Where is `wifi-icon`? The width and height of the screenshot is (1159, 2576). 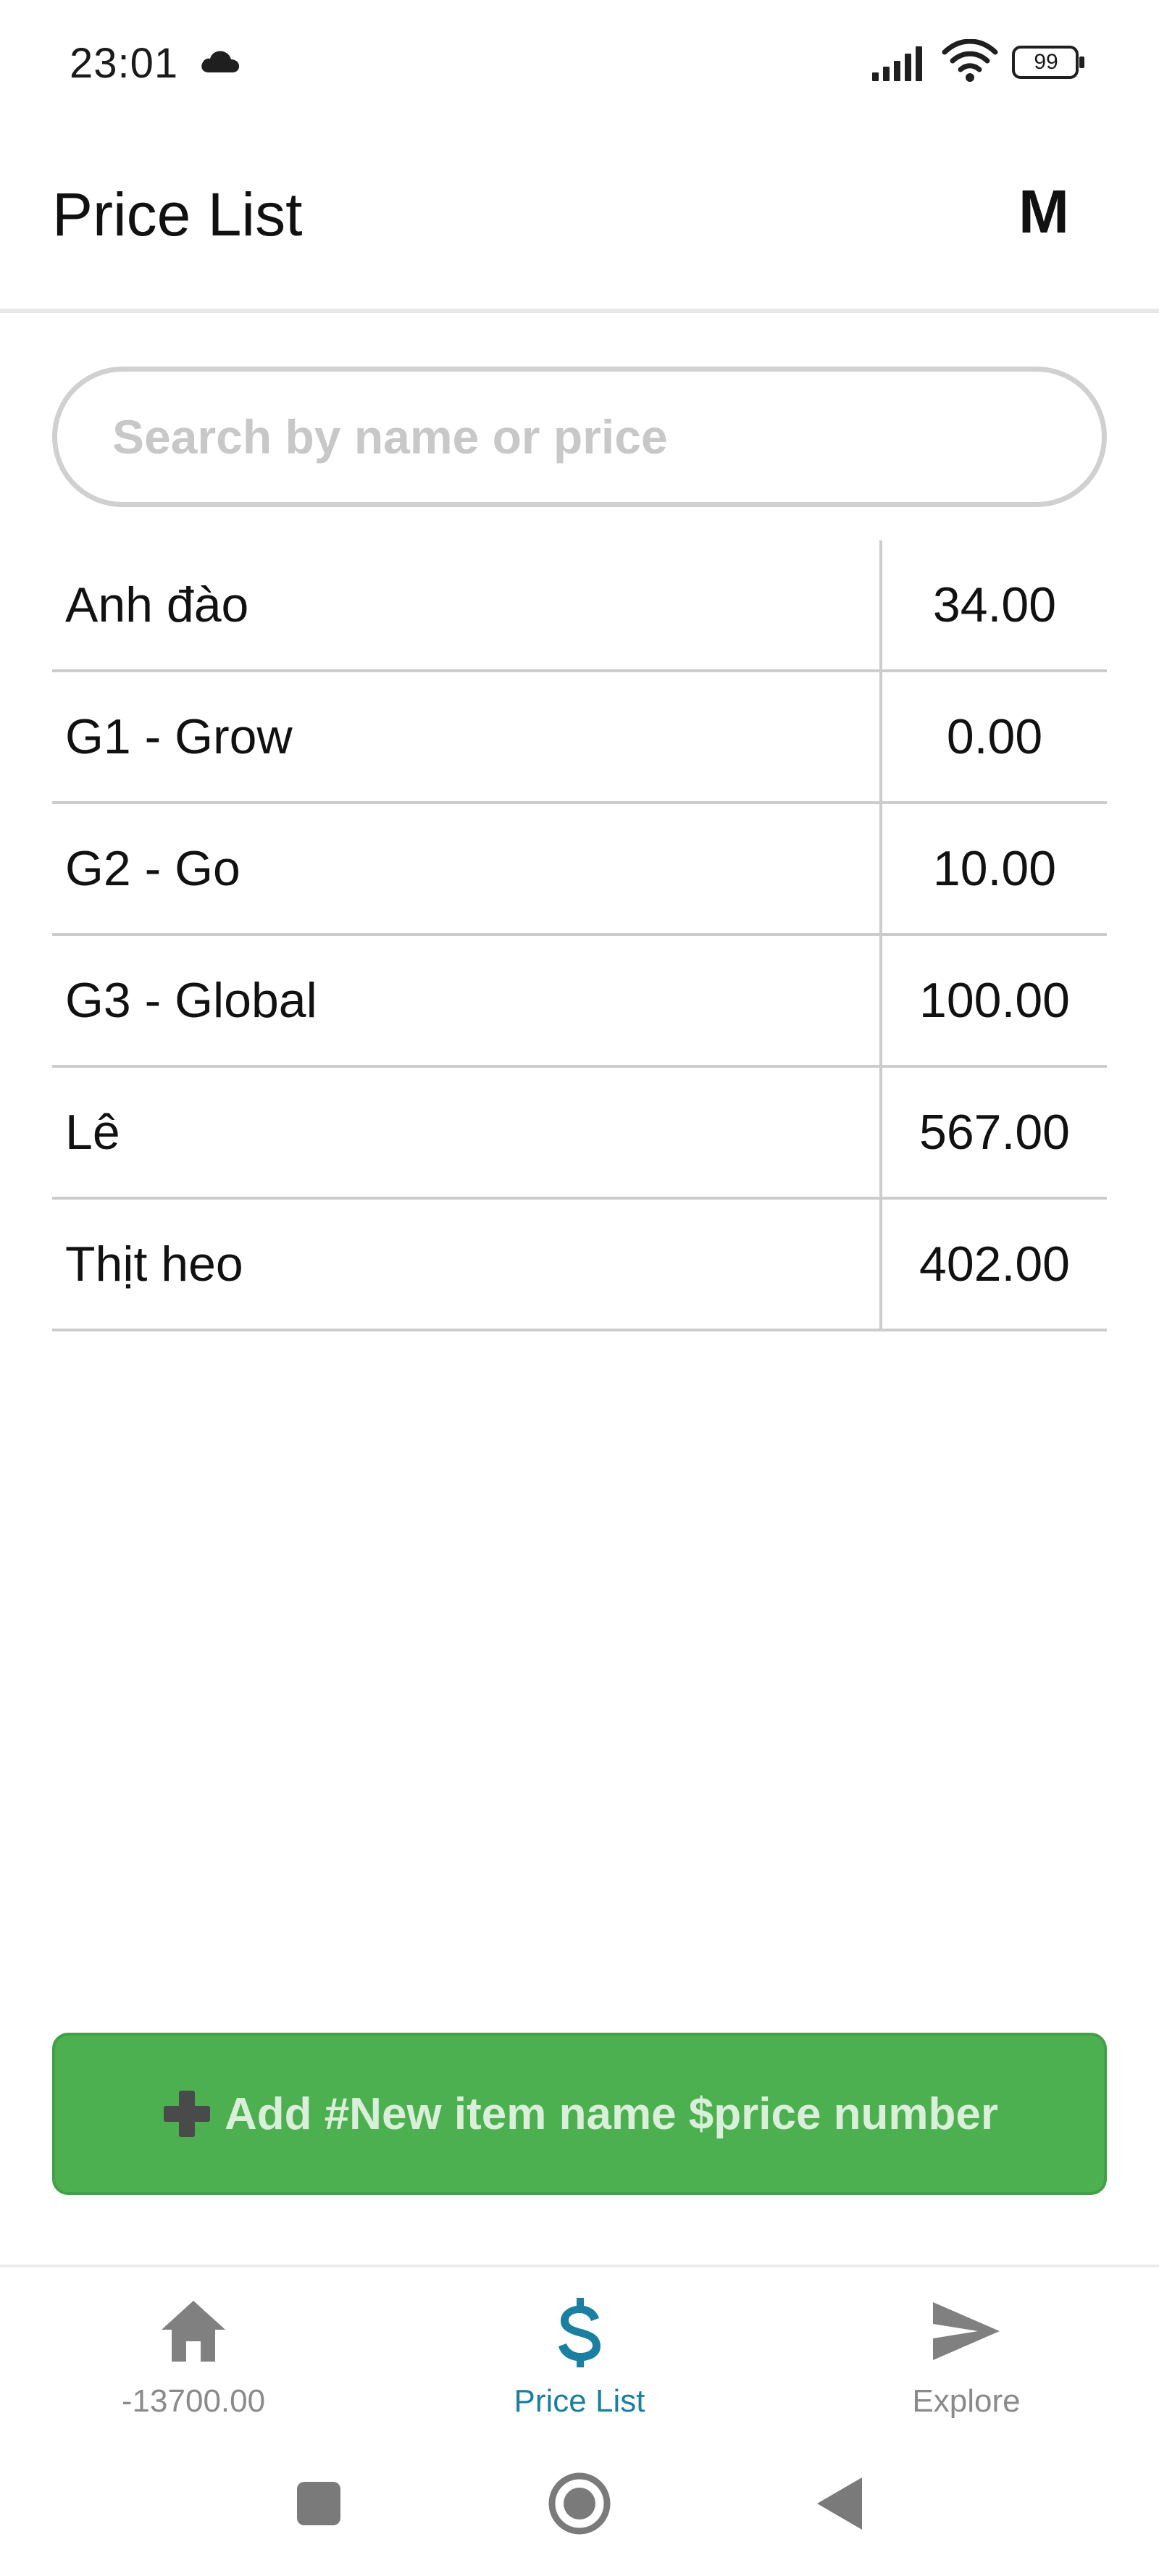 wifi-icon is located at coordinates (970, 60).